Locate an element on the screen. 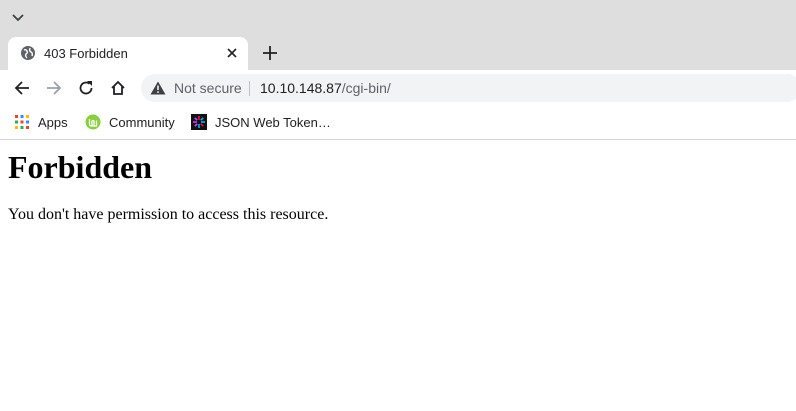 Image resolution: width=796 pixels, height=411 pixels. bookmark-label: Apps is located at coordinates (53, 122).